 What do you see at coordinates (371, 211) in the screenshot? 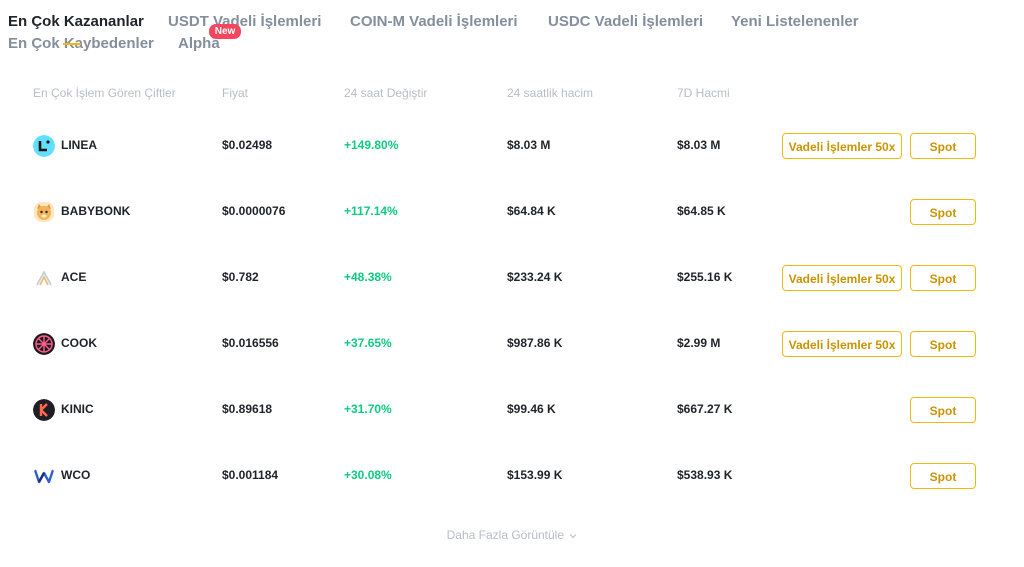
I see `change-value: +117.14%` at bounding box center [371, 211].